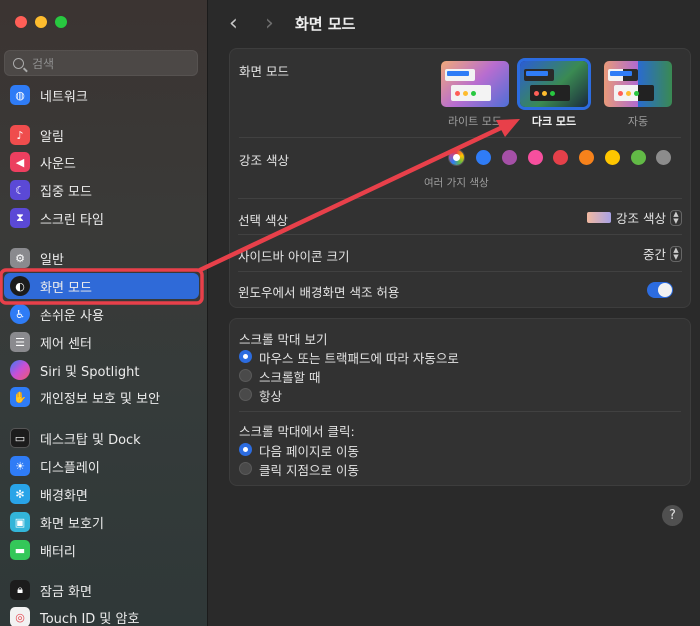  What do you see at coordinates (101, 95) in the screenshot?
I see `sidebar-item-network: ◍ 네트워크` at bounding box center [101, 95].